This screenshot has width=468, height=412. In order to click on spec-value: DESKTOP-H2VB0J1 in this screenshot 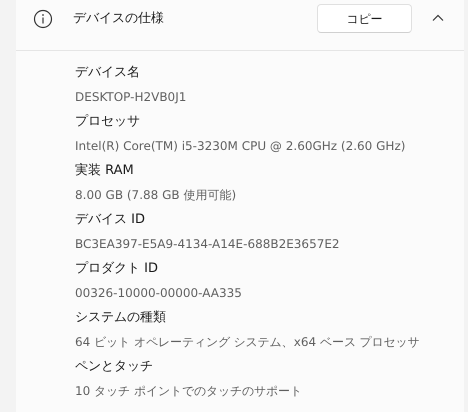, I will do `click(131, 97)`.